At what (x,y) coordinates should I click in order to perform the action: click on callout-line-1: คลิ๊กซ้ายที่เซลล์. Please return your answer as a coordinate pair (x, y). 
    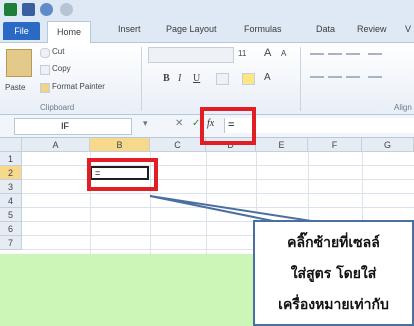
    Looking at the image, I should click on (333, 243).